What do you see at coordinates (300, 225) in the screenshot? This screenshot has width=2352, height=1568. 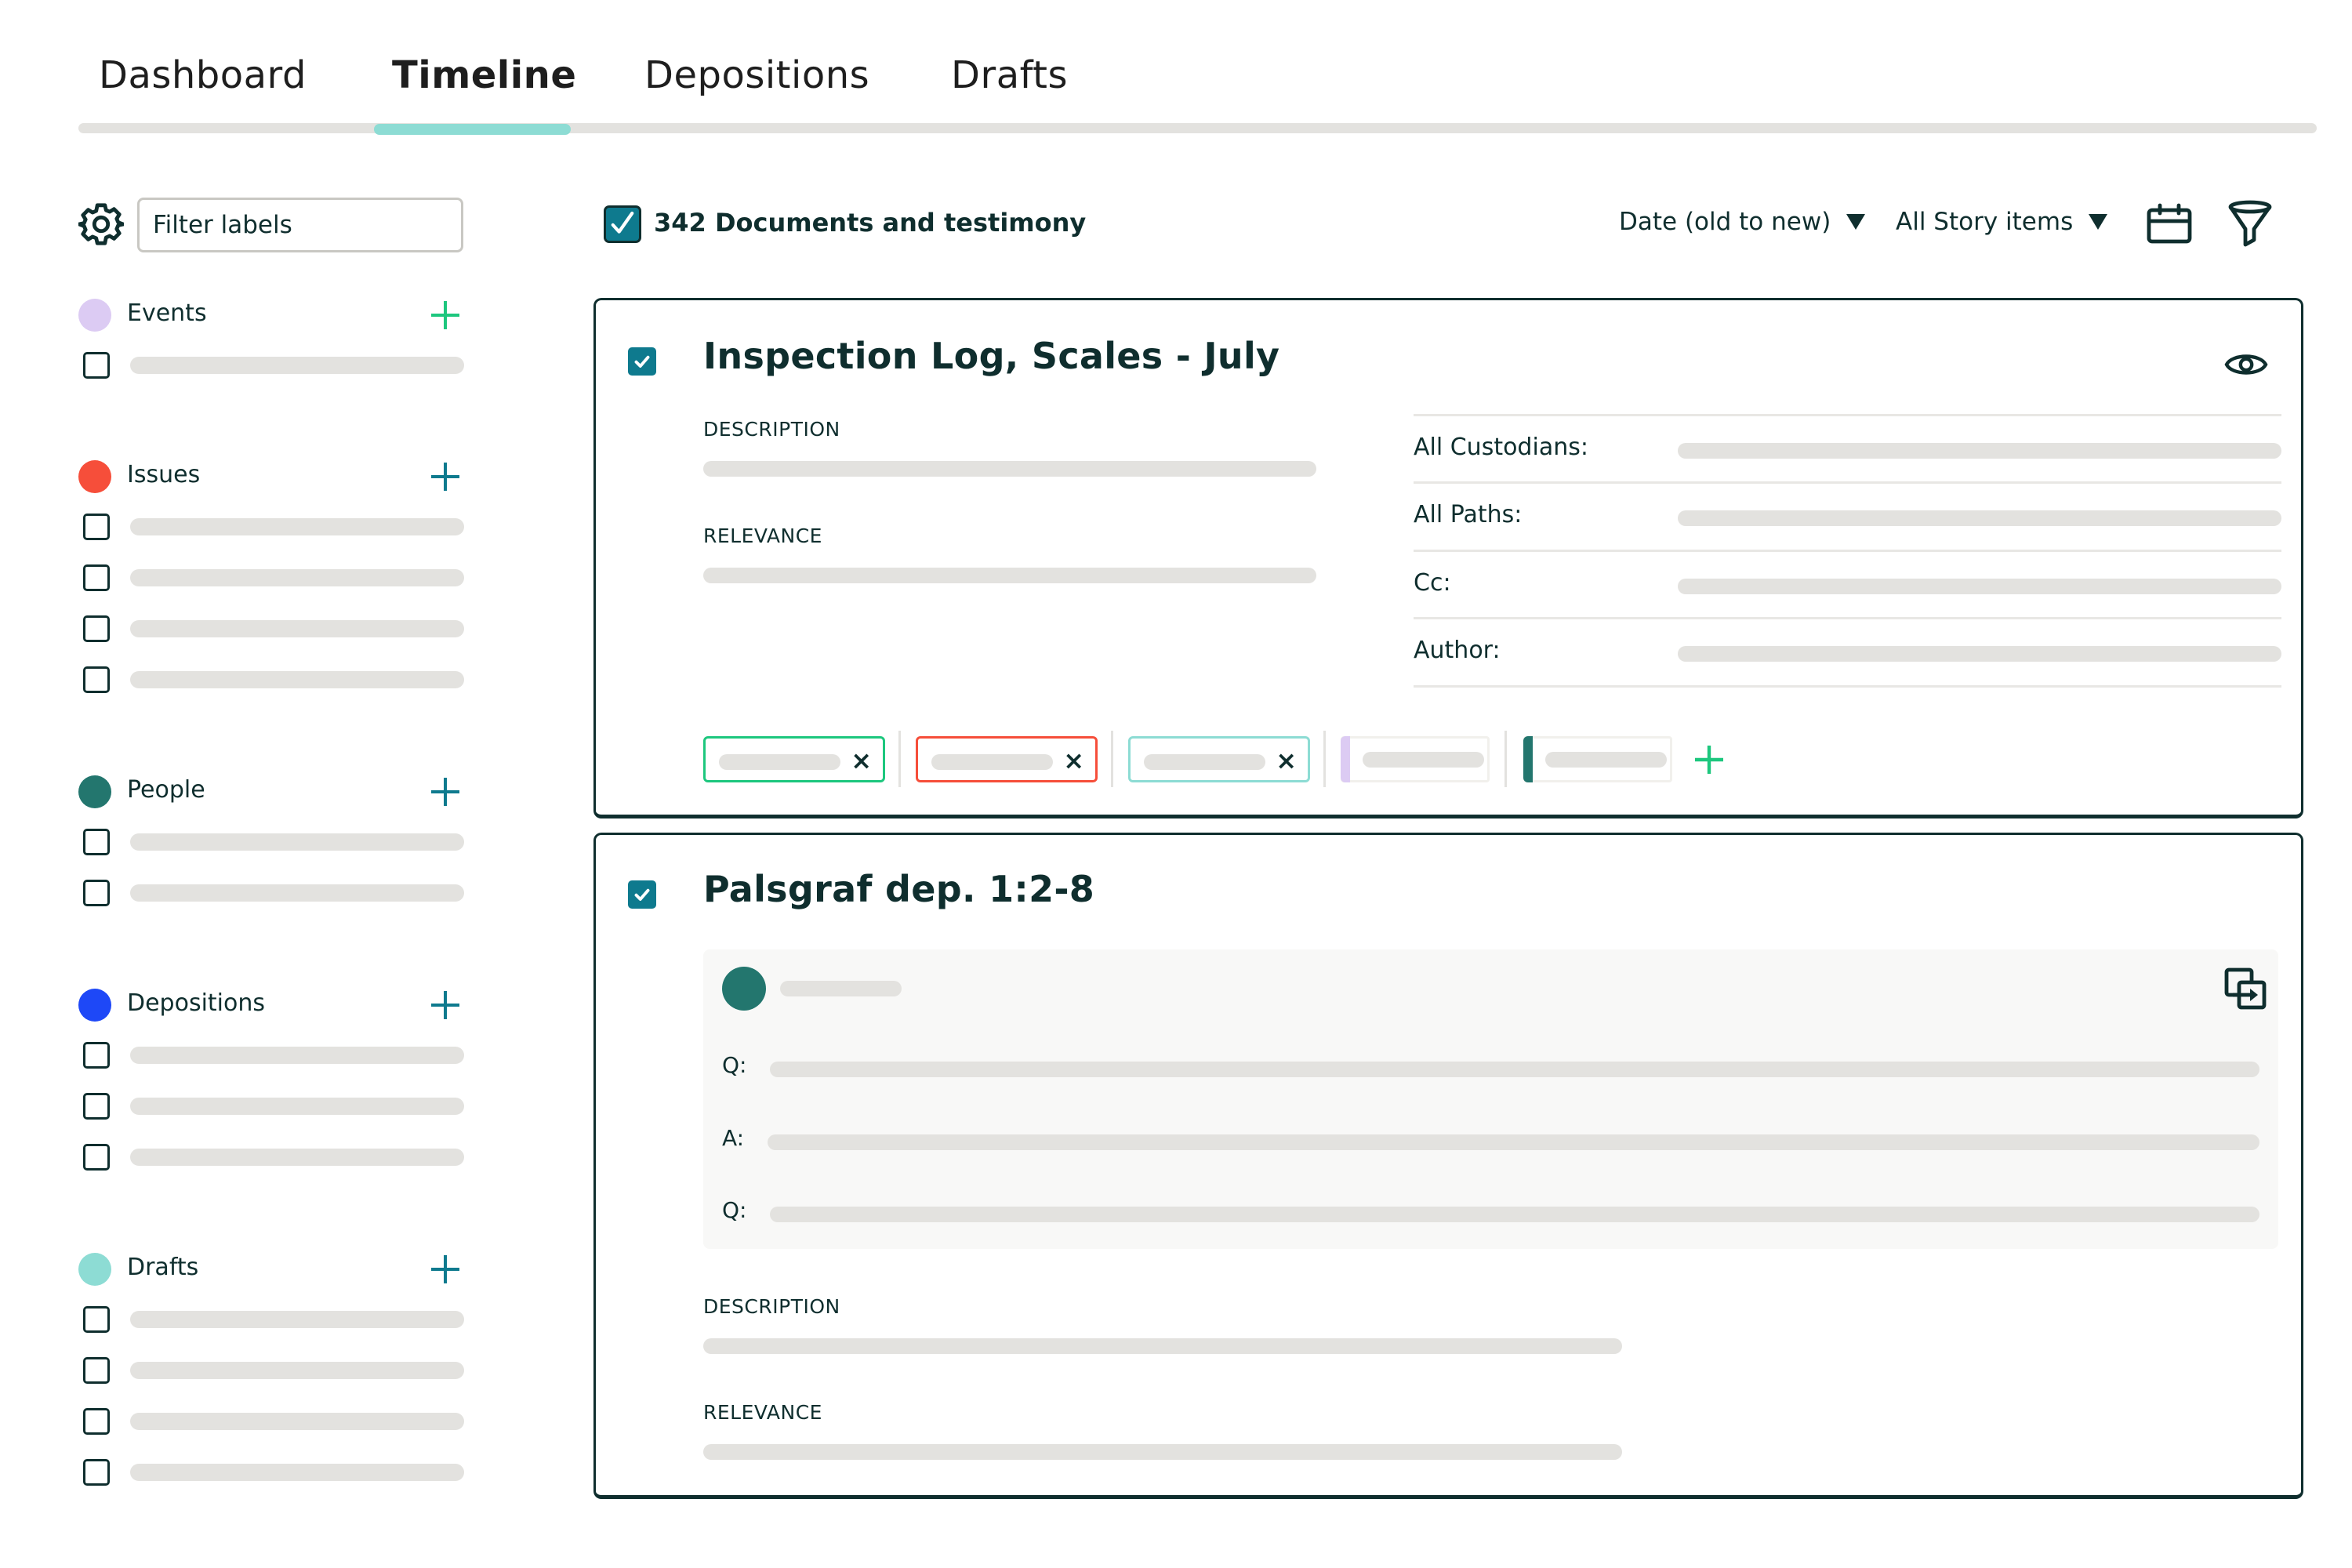 I see `filter-labels-input` at bounding box center [300, 225].